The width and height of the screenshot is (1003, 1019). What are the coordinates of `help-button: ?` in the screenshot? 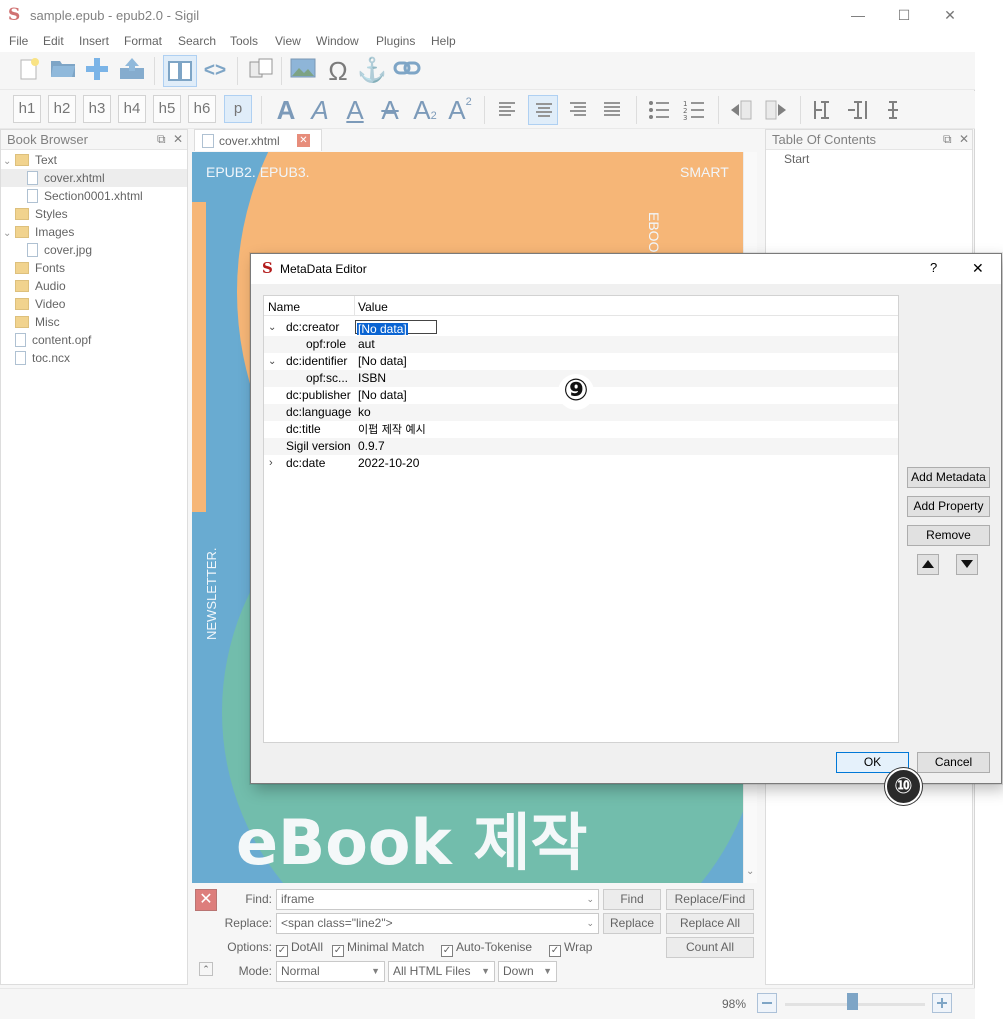 It's located at (933, 267).